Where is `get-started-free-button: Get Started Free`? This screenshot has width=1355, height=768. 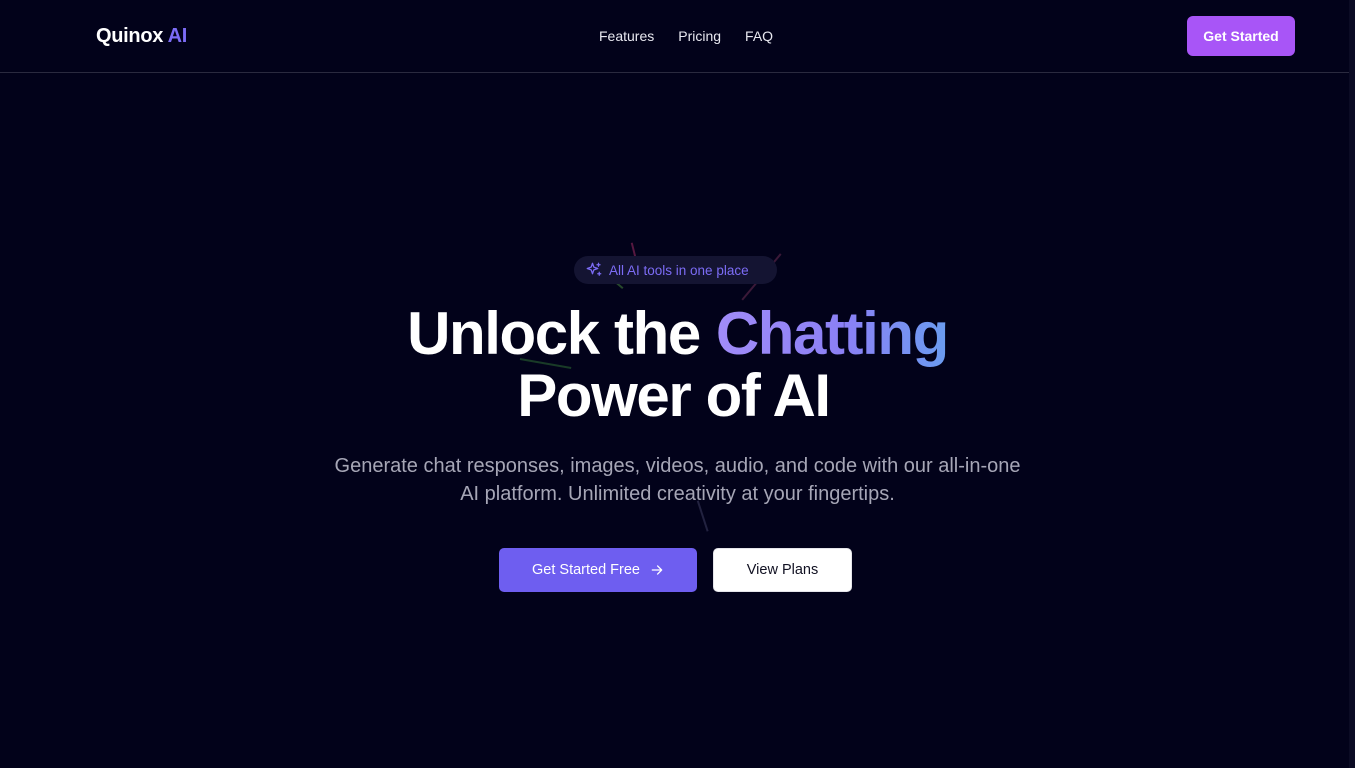 get-started-free-button: Get Started Free is located at coordinates (598, 570).